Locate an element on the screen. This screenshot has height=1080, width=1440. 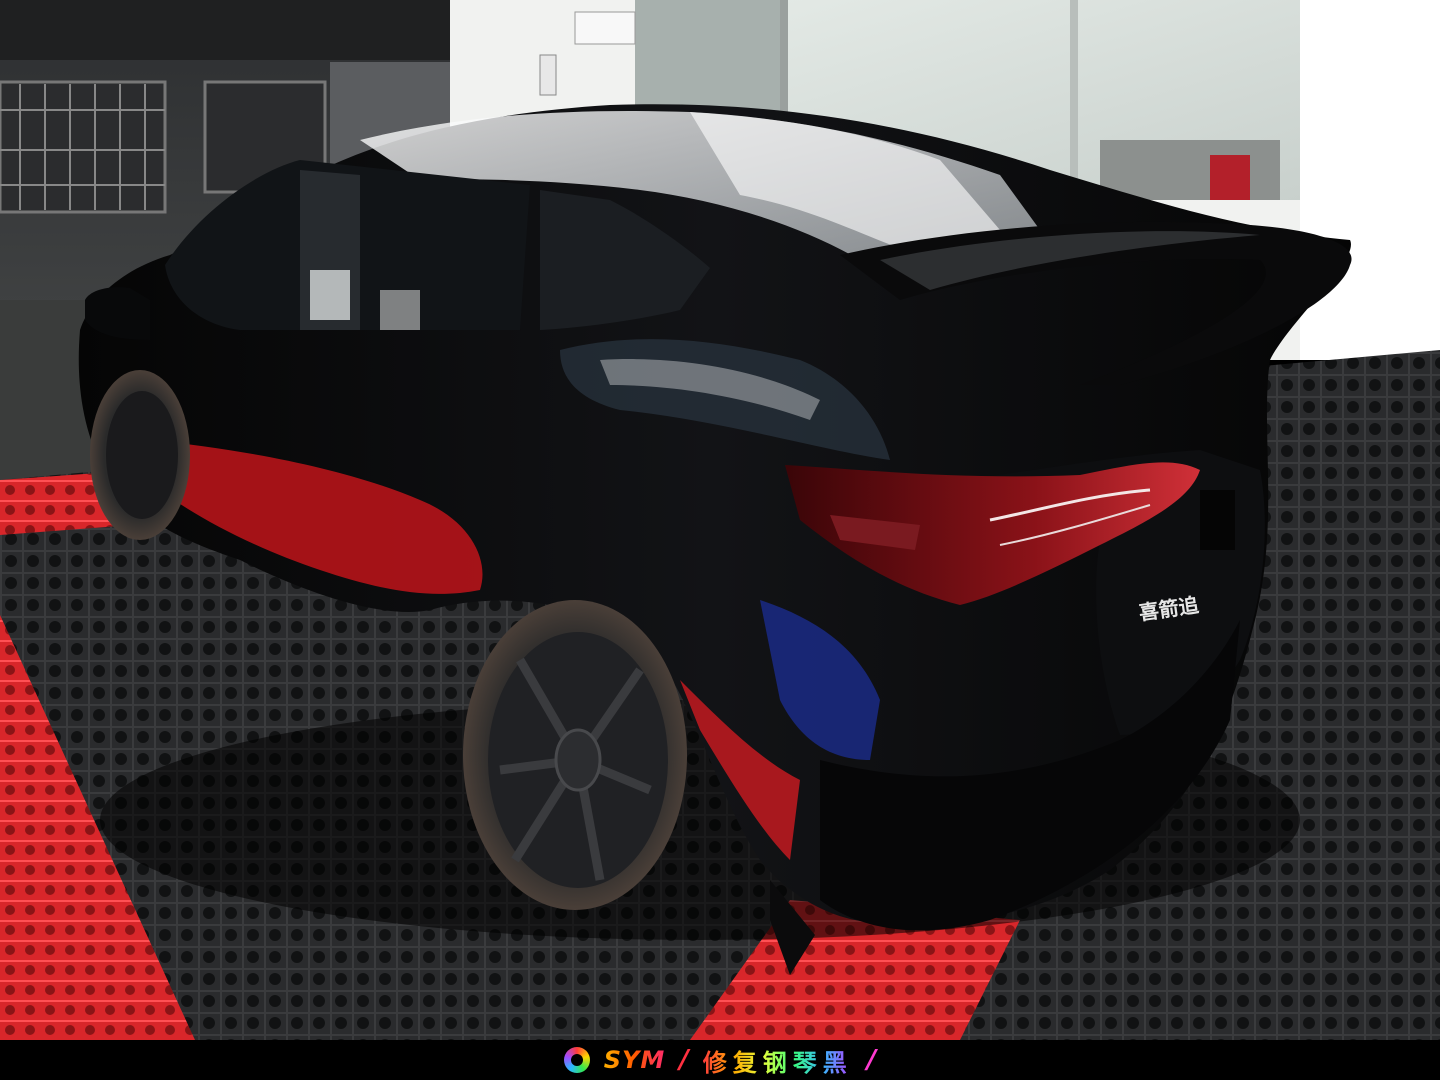
brand-name: SYM is located at coordinates (634, 1060).